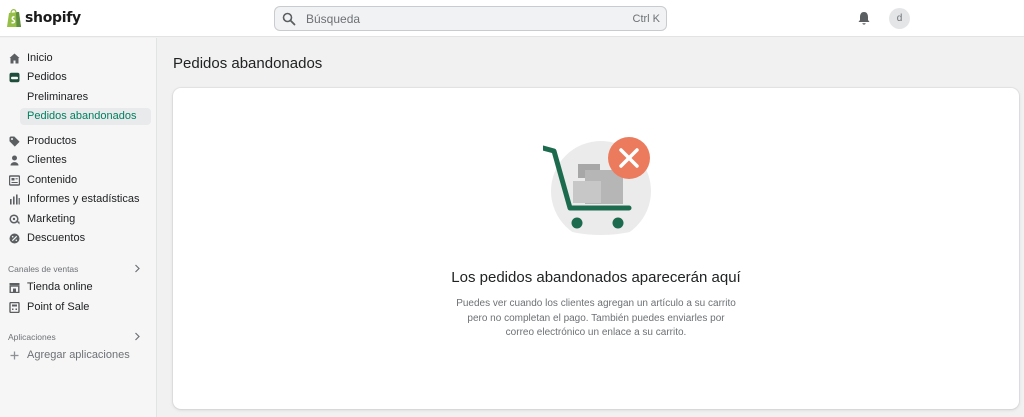  What do you see at coordinates (14, 17) in the screenshot?
I see `shopify-bag-icon` at bounding box center [14, 17].